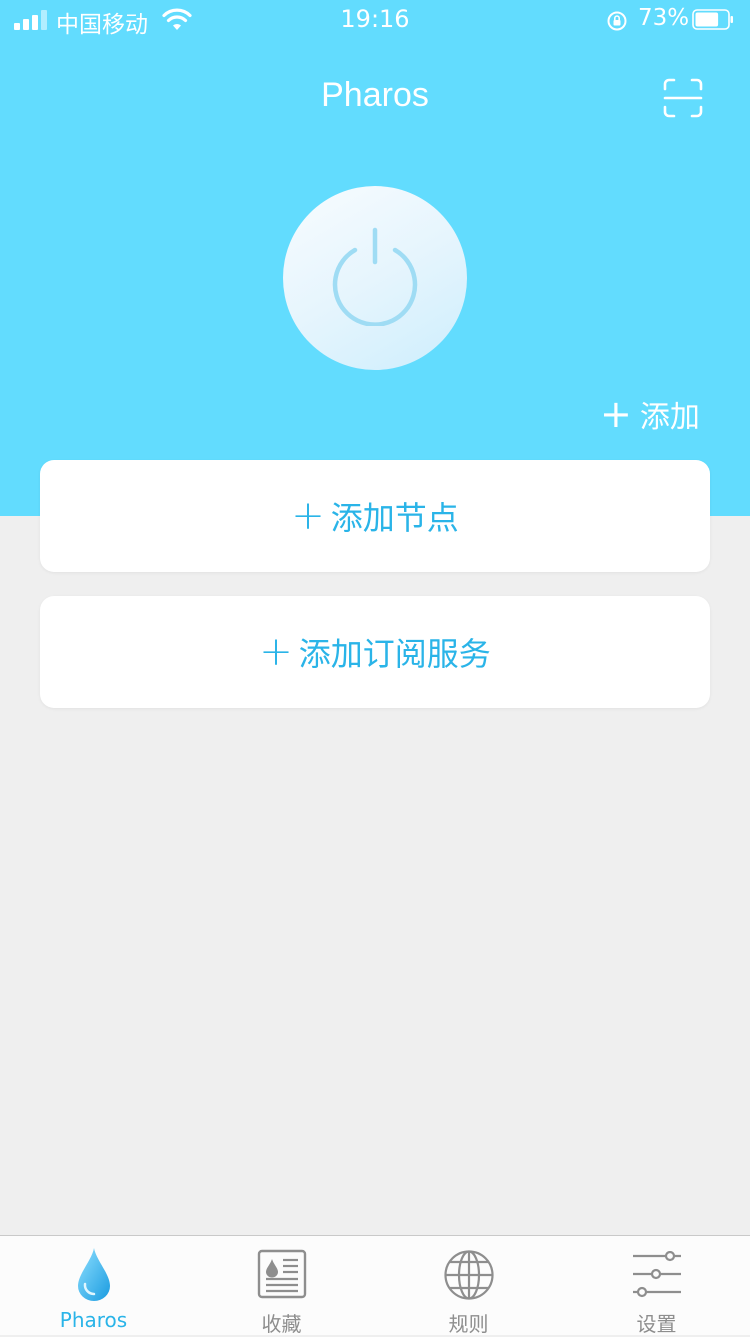  I want to click on add-subscription-card: + 添加订阅服务, so click(375, 652).